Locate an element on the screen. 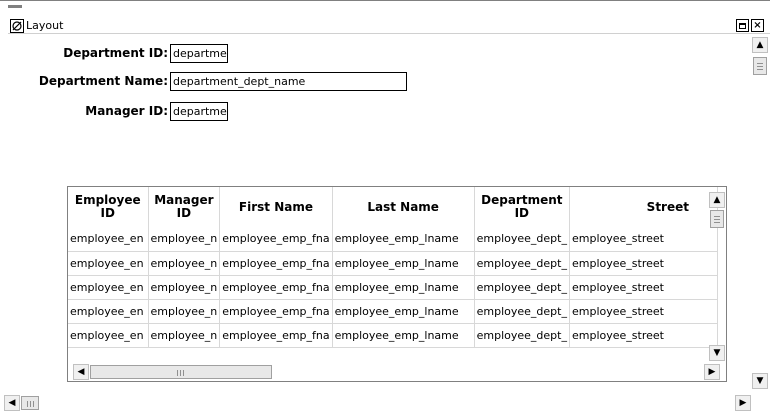  field-department-id: Department ID: departme is located at coordinates (150, 54).